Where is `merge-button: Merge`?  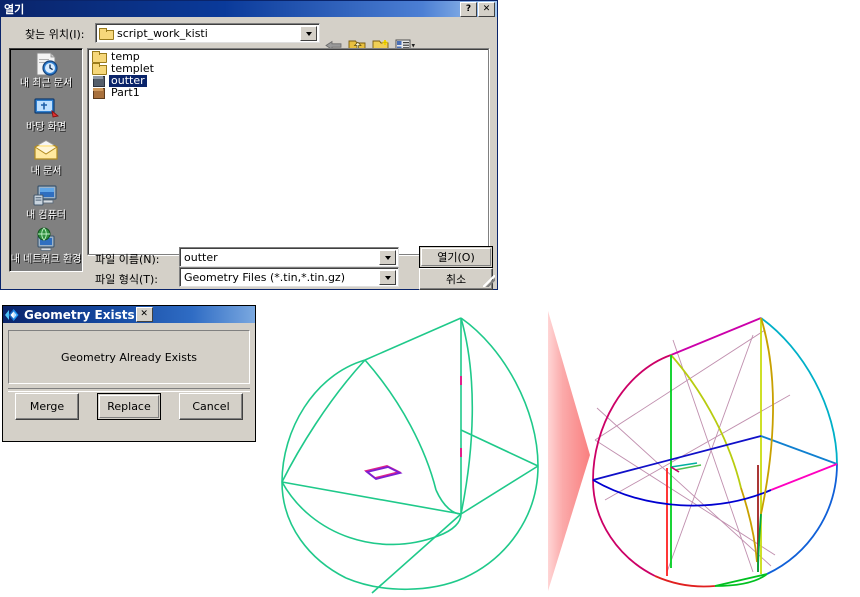 merge-button: Merge is located at coordinates (47, 406).